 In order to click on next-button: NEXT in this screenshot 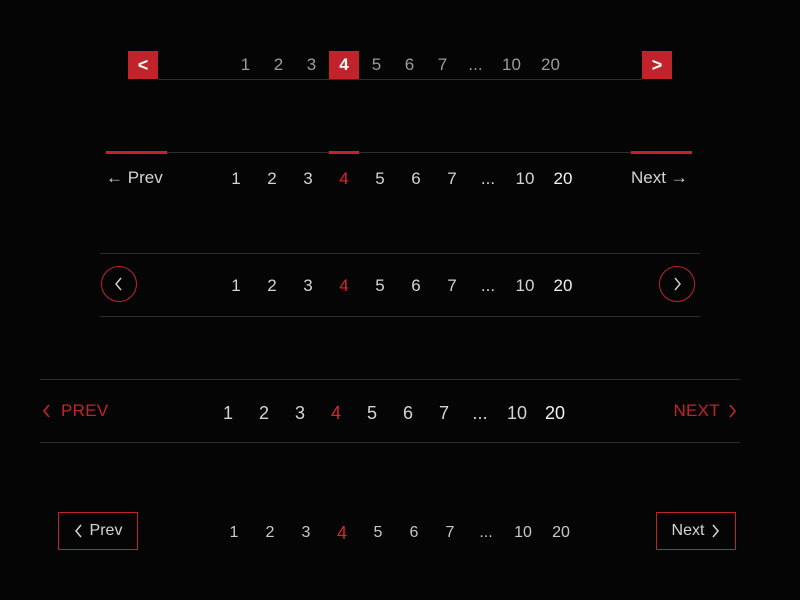, I will do `click(705, 411)`.